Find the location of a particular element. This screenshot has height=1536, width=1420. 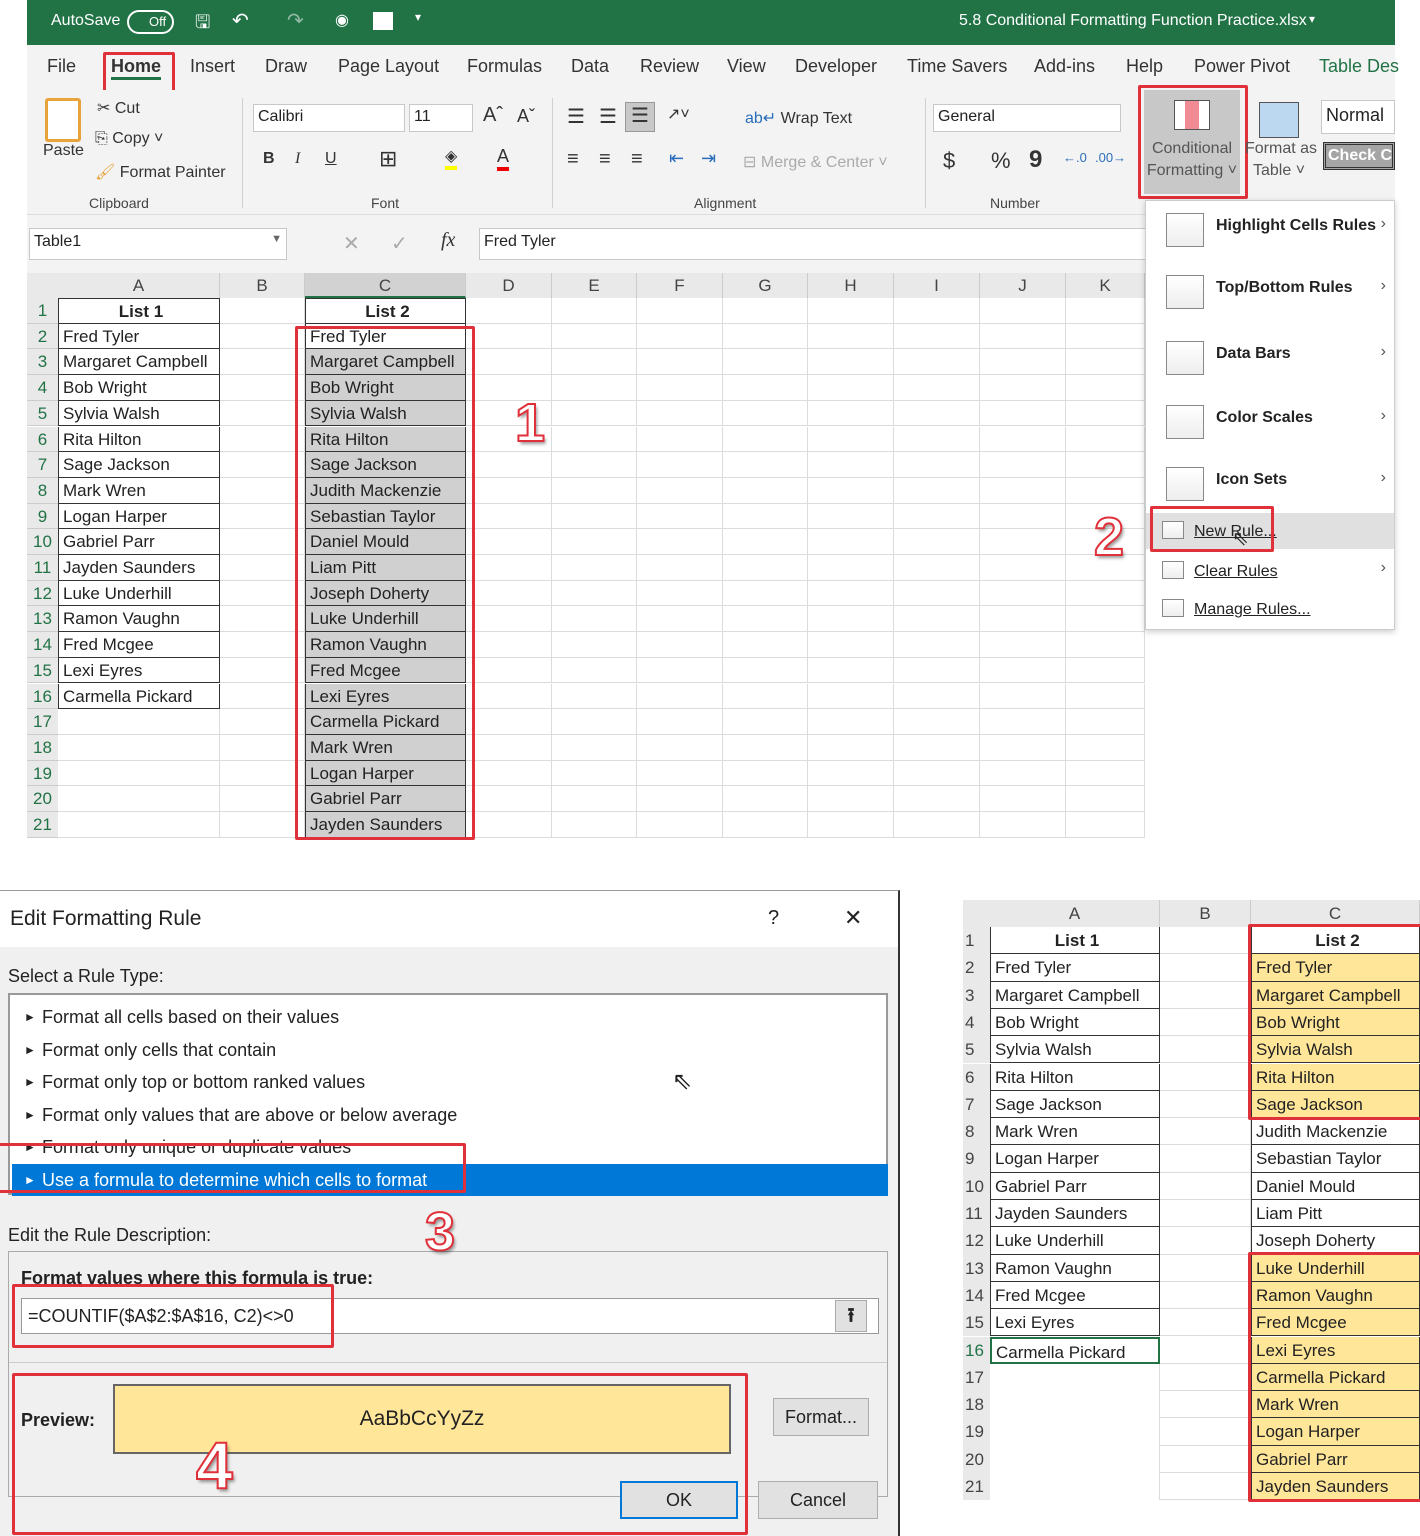

list1-cell: Fred Tyler is located at coordinates (1075, 968).